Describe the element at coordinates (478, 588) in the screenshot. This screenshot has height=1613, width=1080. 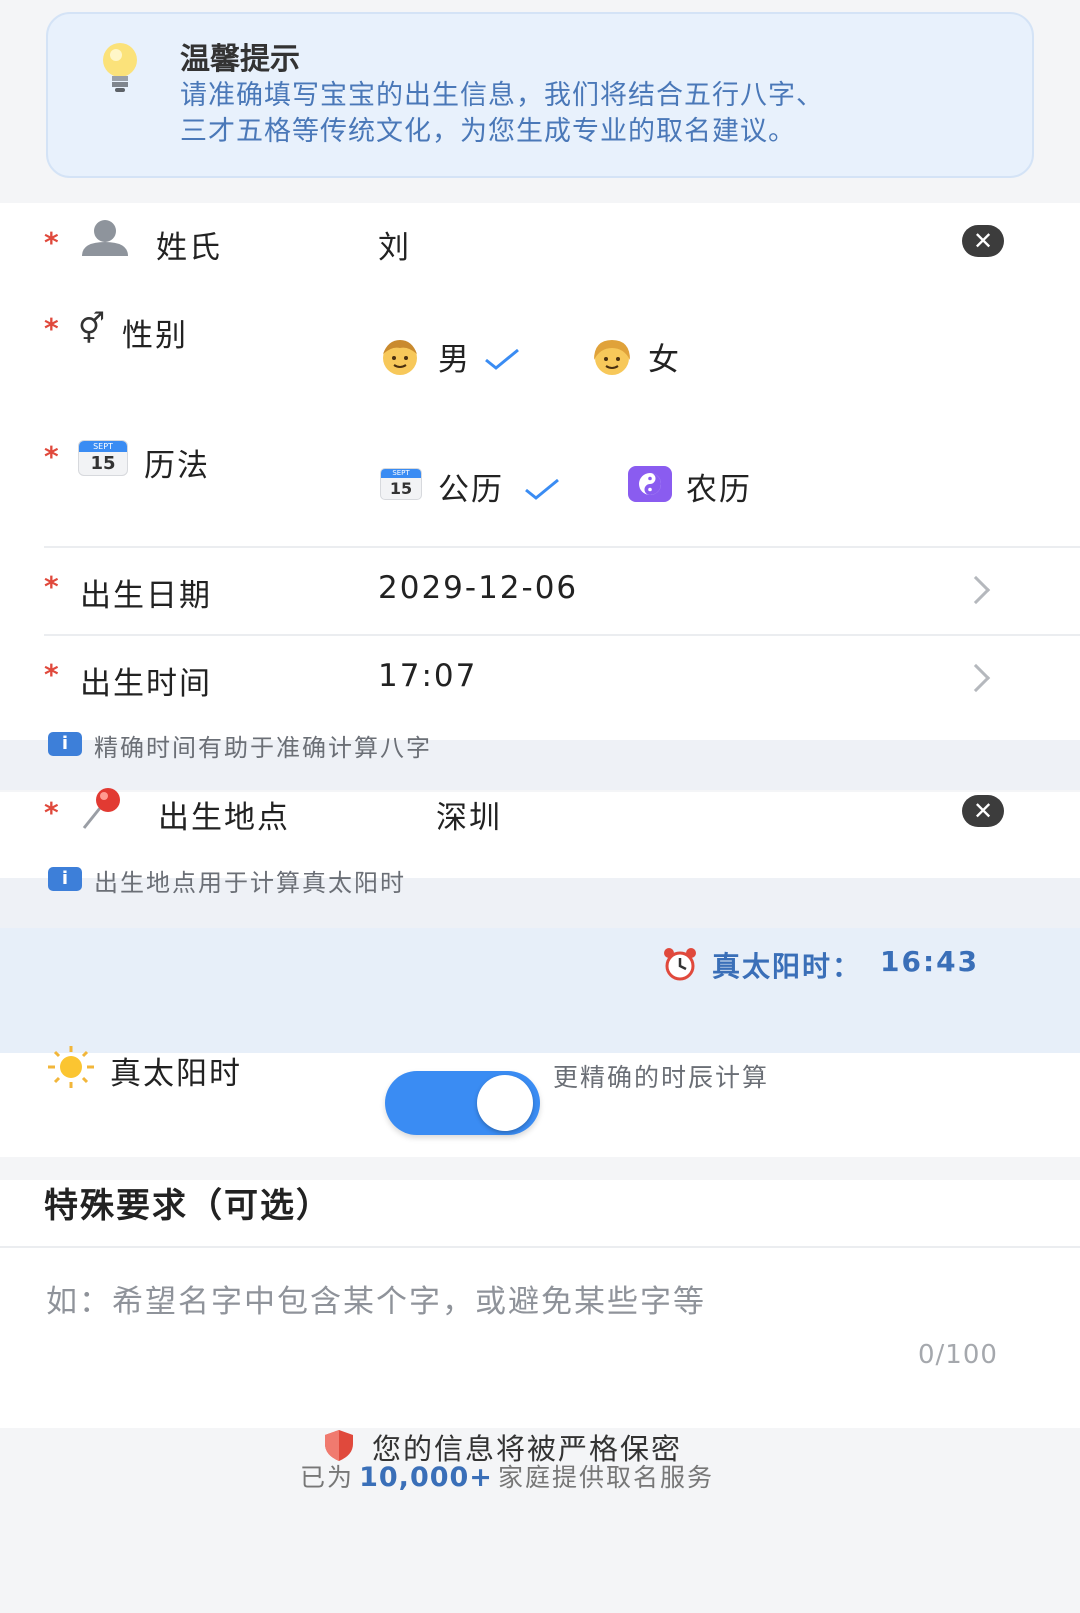
I see `birth-date-value: 2029-12-06` at that location.